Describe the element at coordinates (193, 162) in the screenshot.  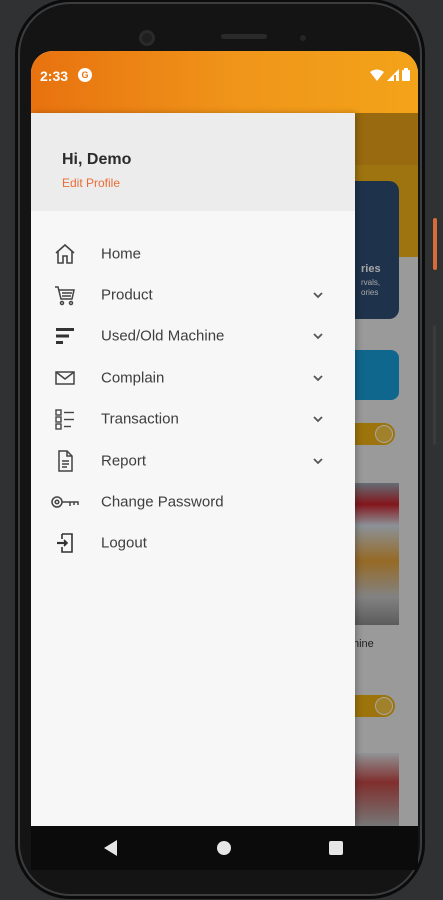
I see `drawer-header: Hi, Demo Edit Profile` at that location.